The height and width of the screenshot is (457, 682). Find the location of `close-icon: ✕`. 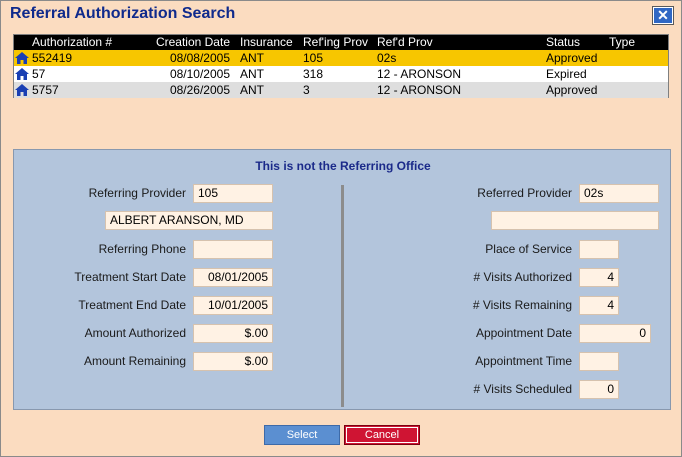

close-icon: ✕ is located at coordinates (663, 15).